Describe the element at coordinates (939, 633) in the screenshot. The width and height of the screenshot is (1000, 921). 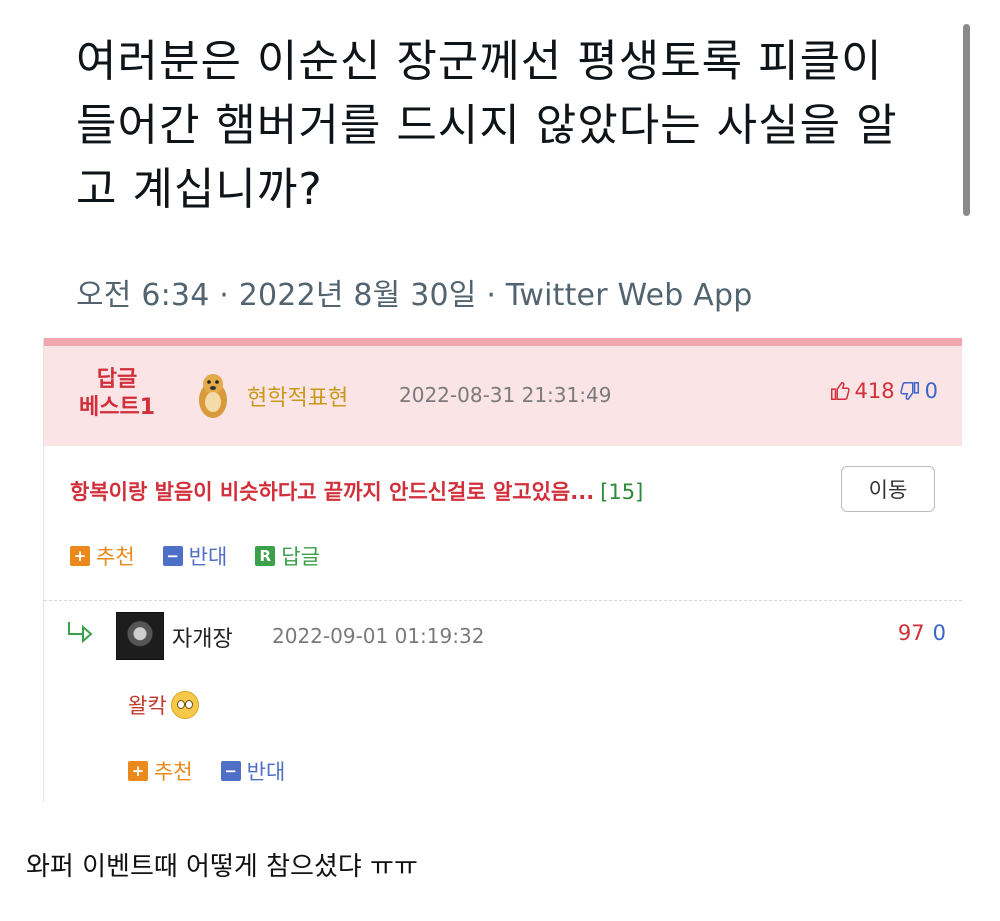
I see `reply-down-count: 0` at that location.